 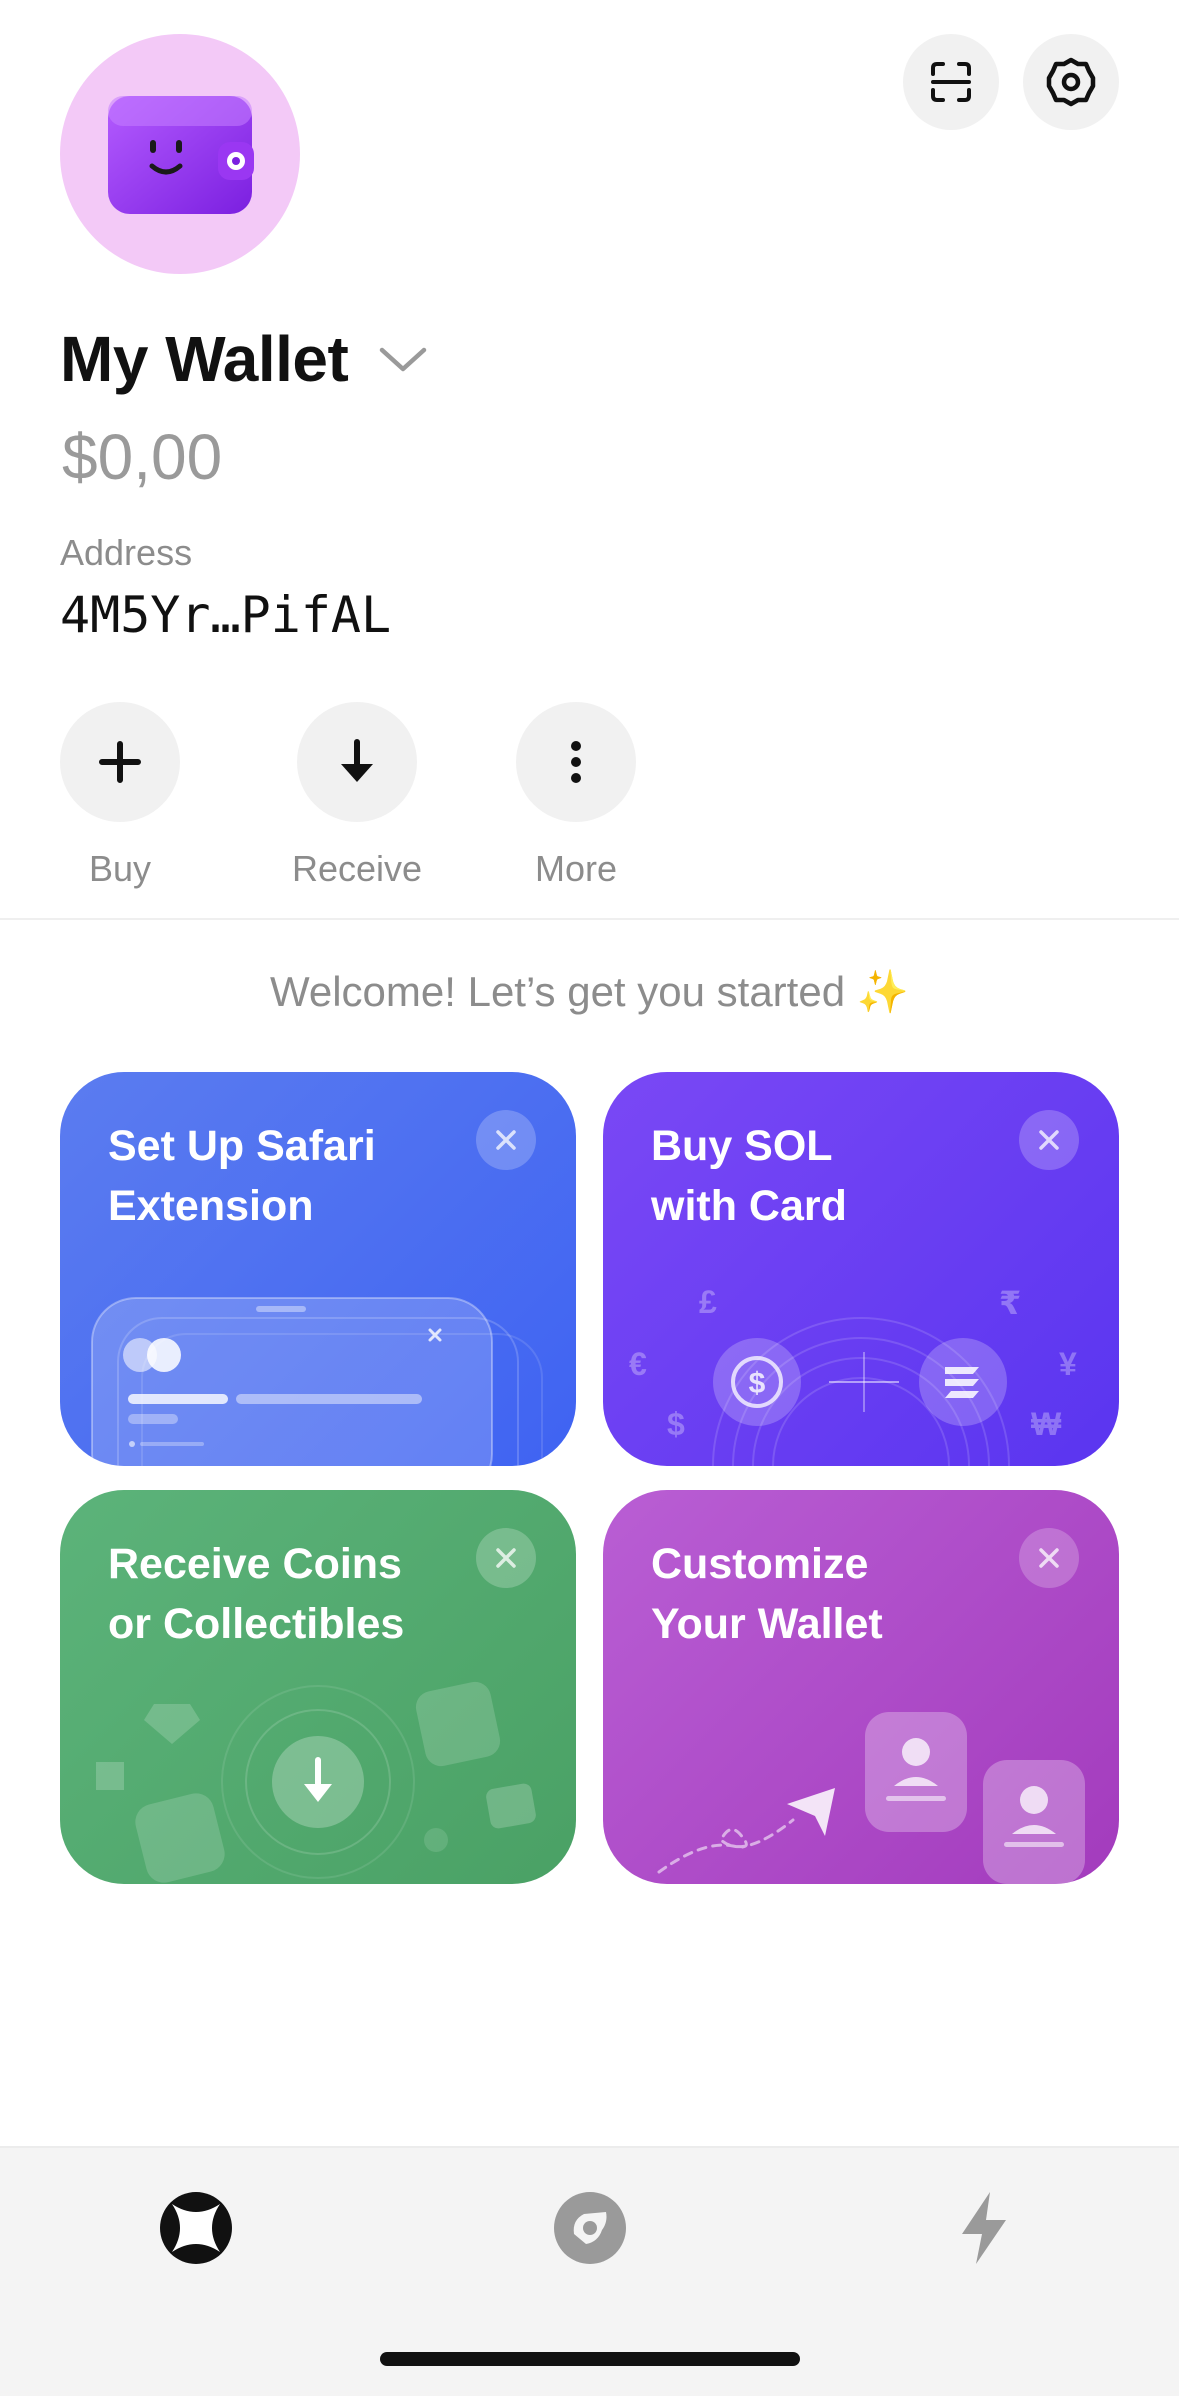 I want to click on wallet-selector: My Wallet, so click(x=244, y=359).